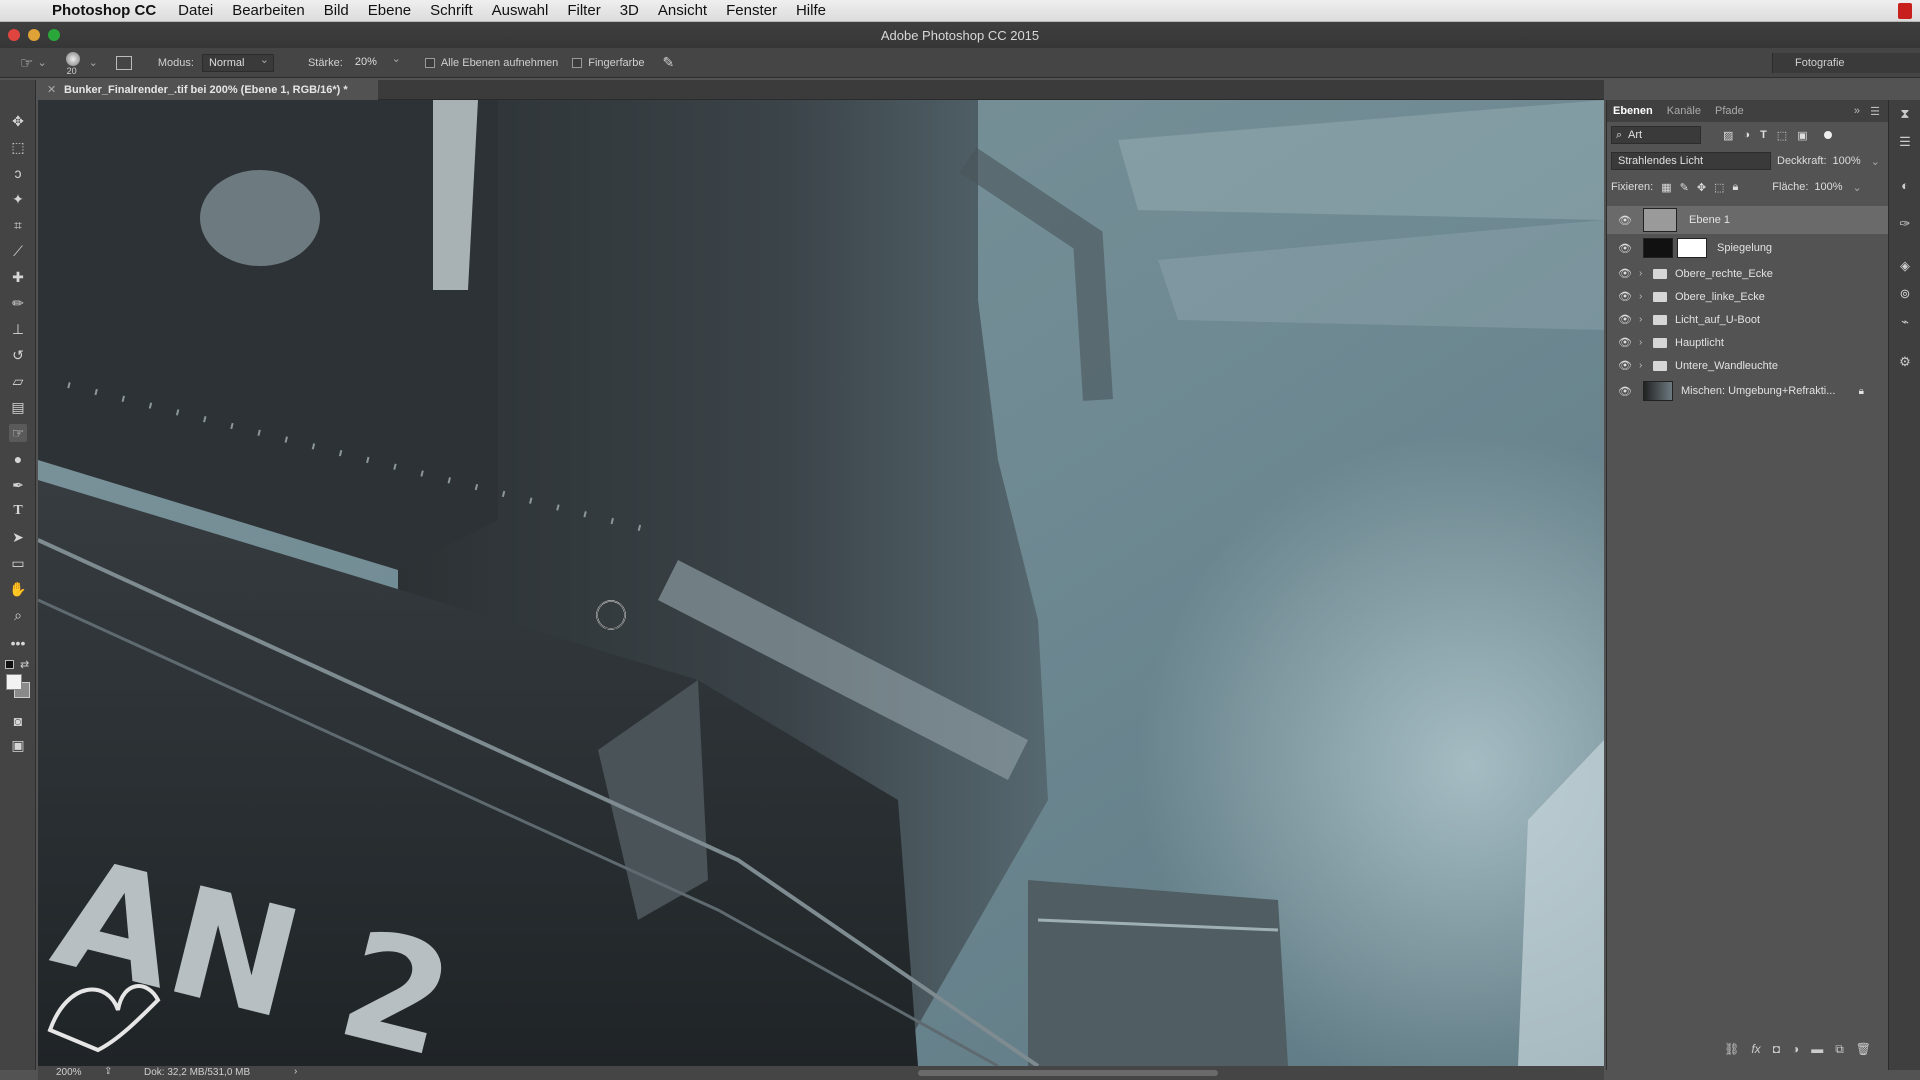  What do you see at coordinates (1744, 248) in the screenshot?
I see `layer-name: Spiegelung` at bounding box center [1744, 248].